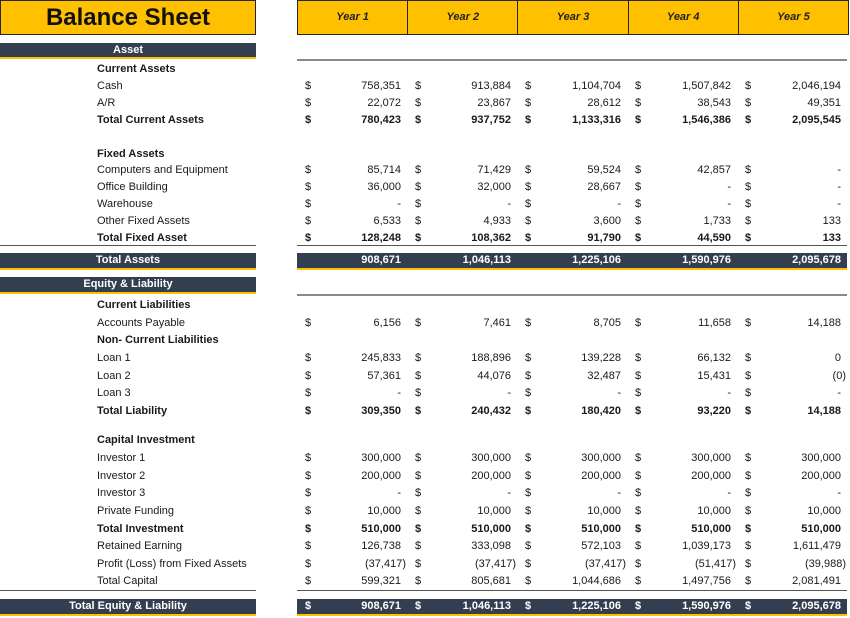 The height and width of the screenshot is (618, 850). Describe the element at coordinates (462, 170) in the screenshot. I see `value-cell: $71,429` at that location.